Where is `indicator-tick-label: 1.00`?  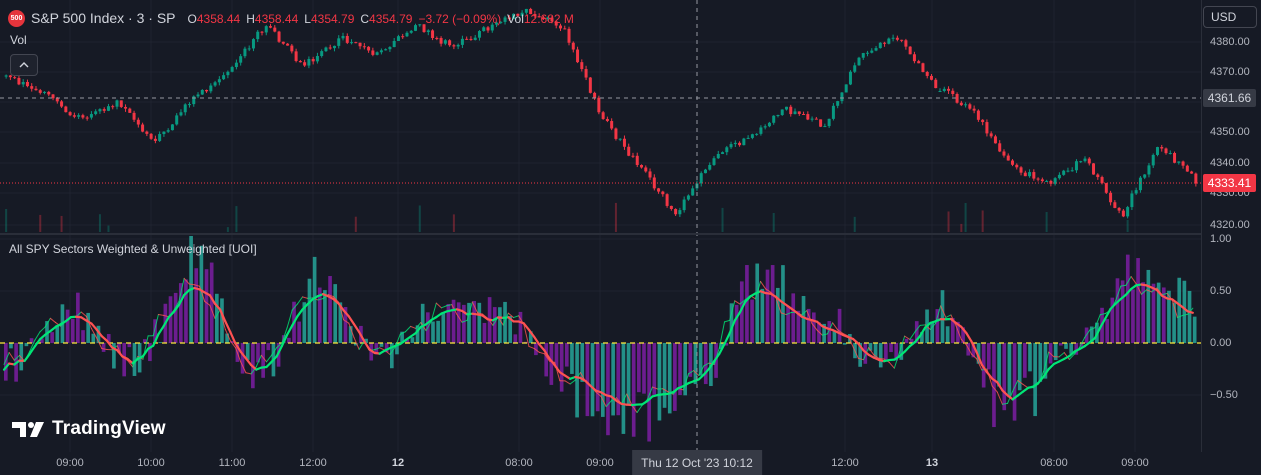 indicator-tick-label: 1.00 is located at coordinates (1221, 239).